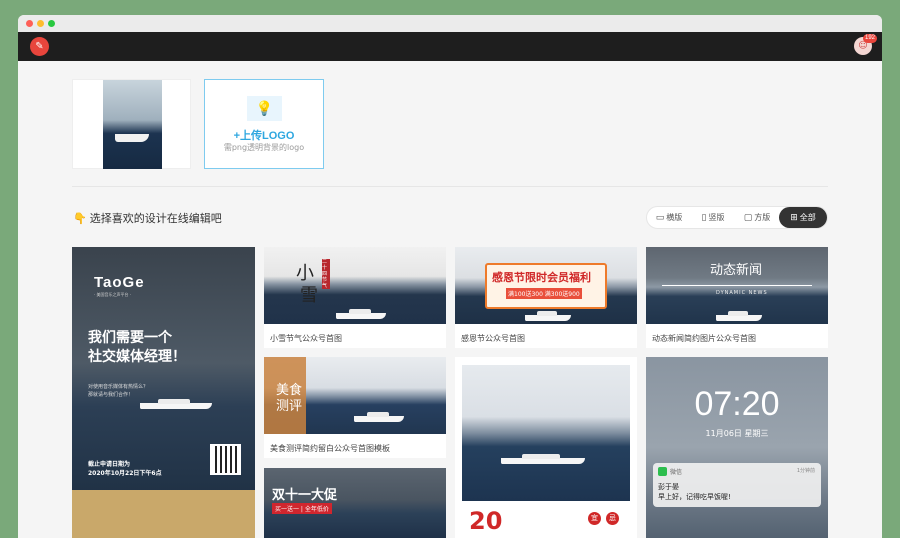 This screenshot has height=538, width=900. What do you see at coordinates (869, 38) in the screenshot?
I see `notification-badge: 192` at bounding box center [869, 38].